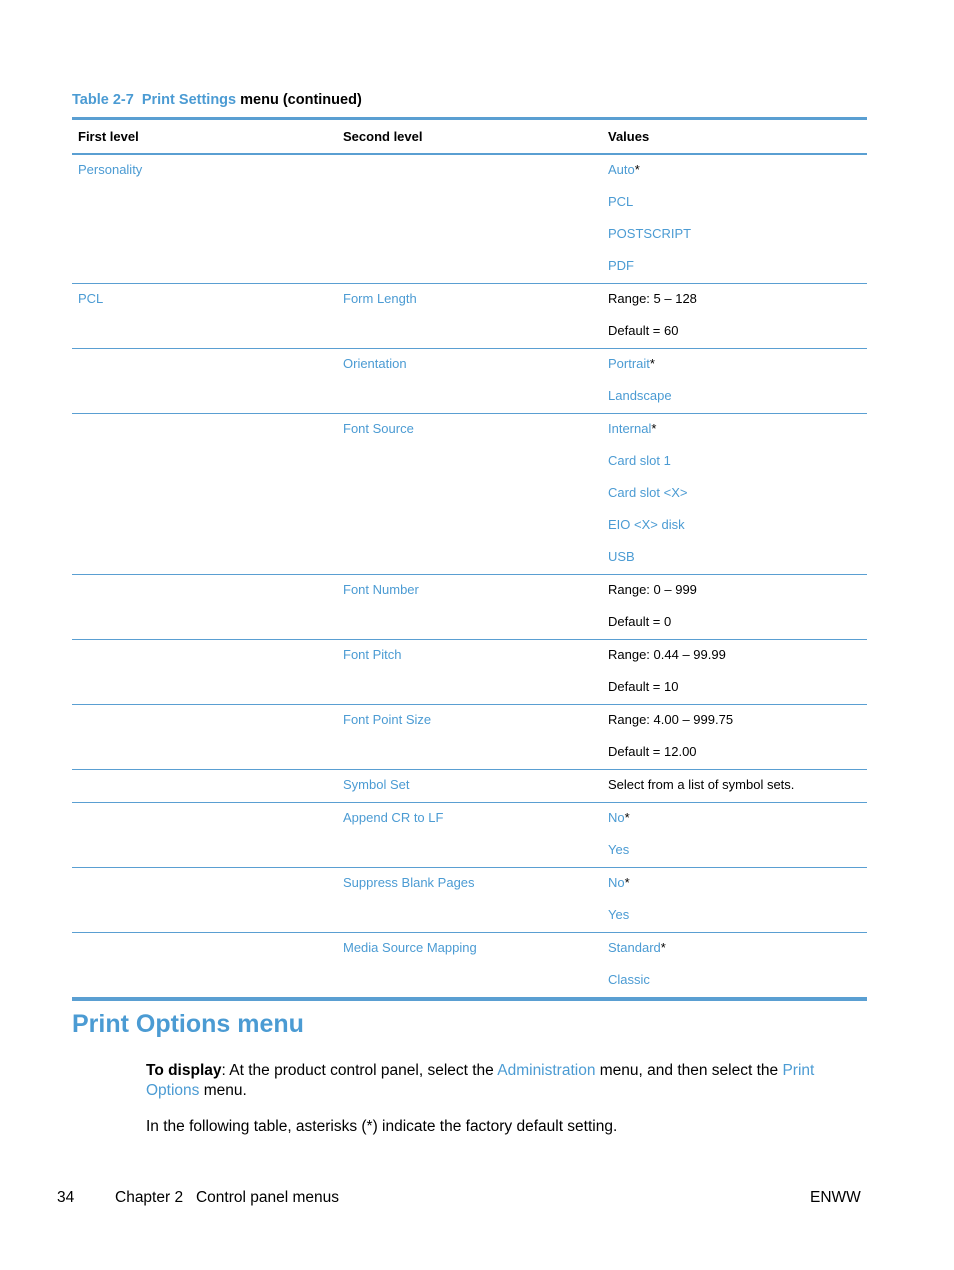  Describe the element at coordinates (469, 219) in the screenshot. I see `table-row: Personality Auto* PCL POSTSCRIPT PDF` at that location.